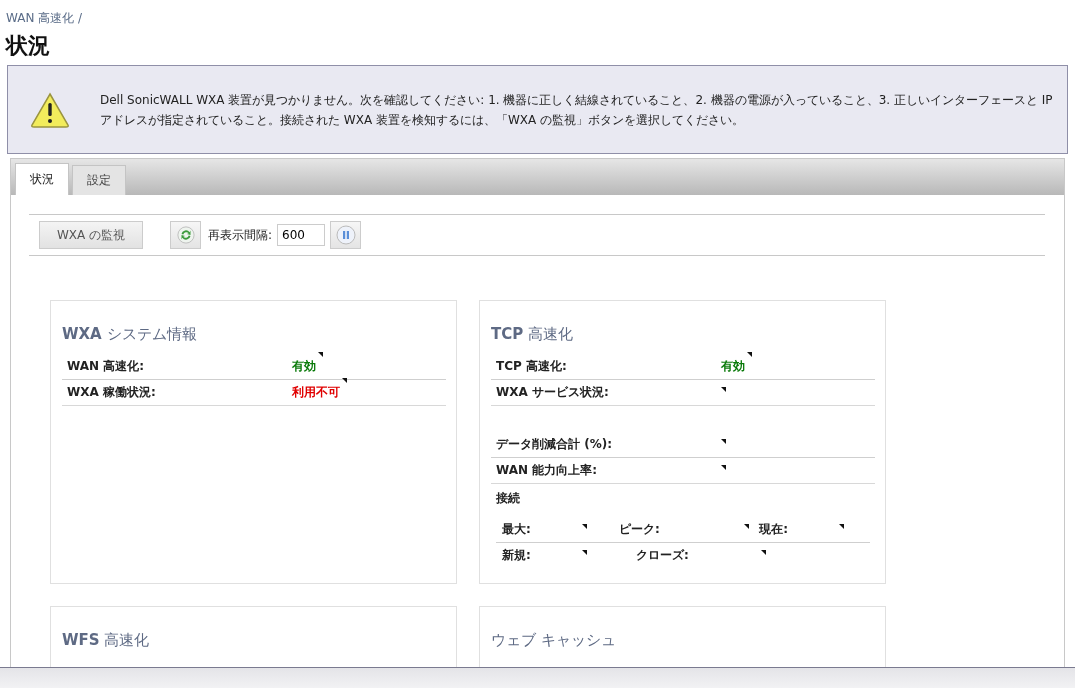 The height and width of the screenshot is (688, 1075). Describe the element at coordinates (99, 180) in the screenshot. I see `tab: 設定` at that location.